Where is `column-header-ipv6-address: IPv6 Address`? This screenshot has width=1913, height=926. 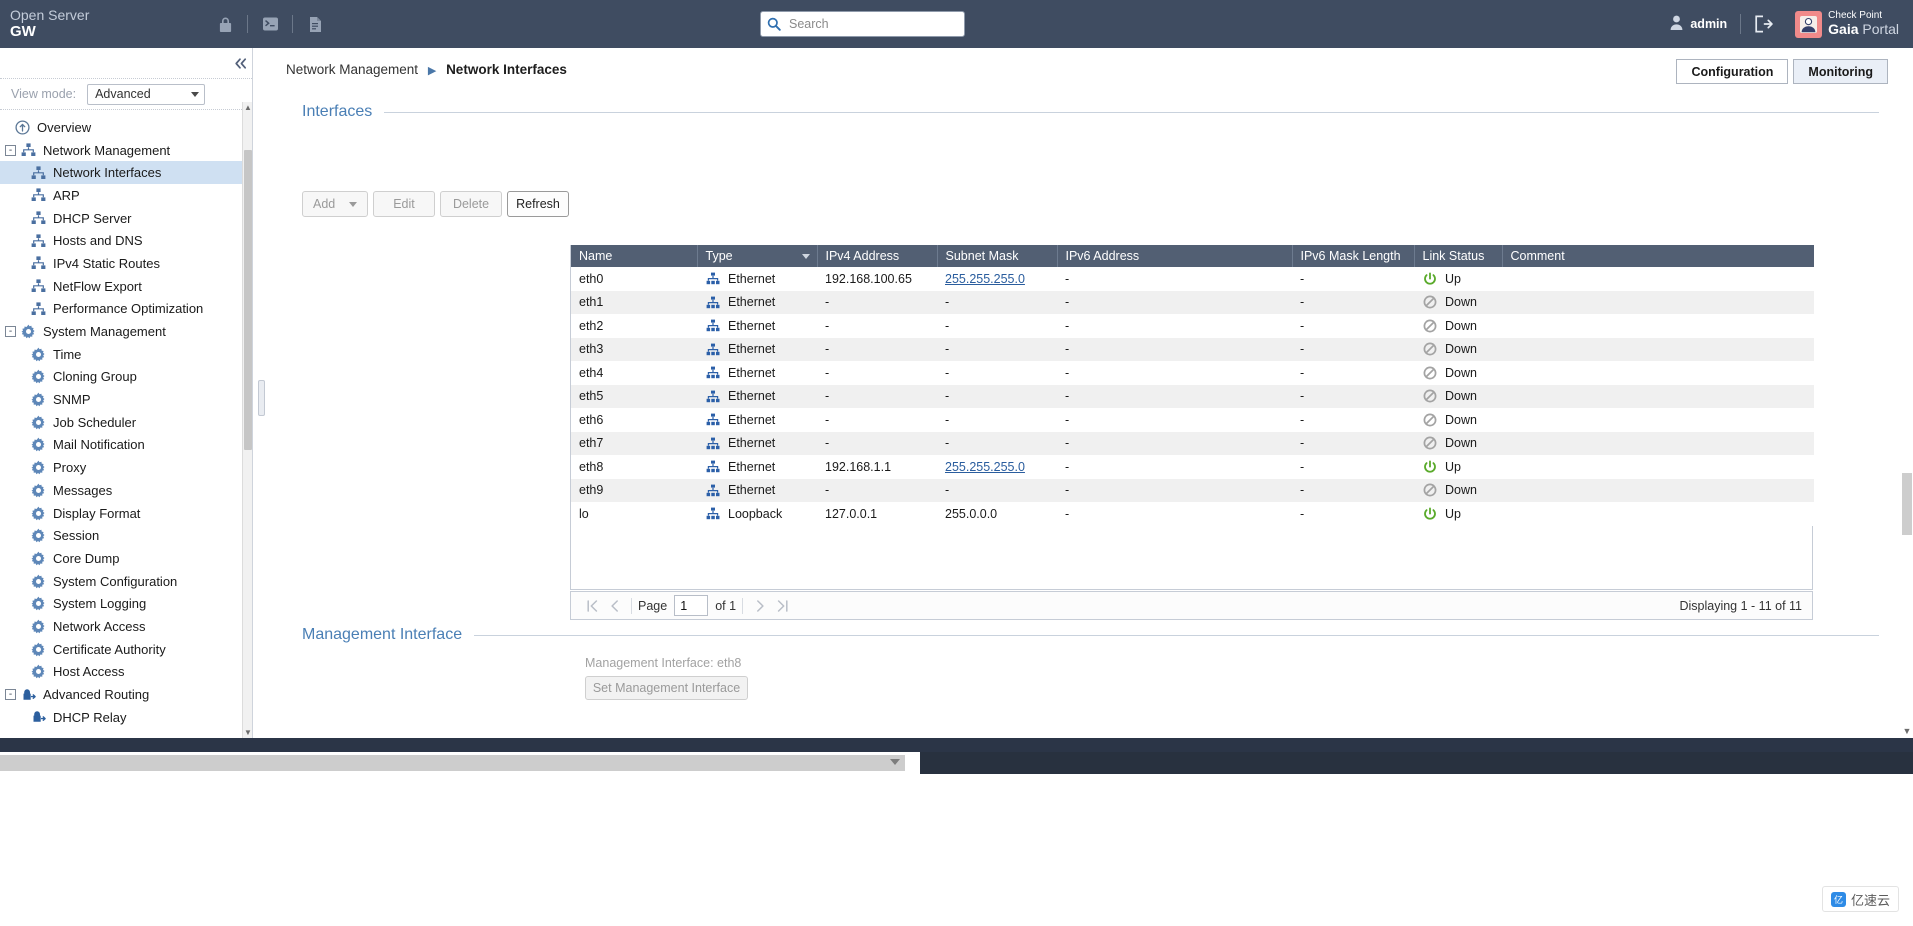 column-header-ipv6-address: IPv6 Address is located at coordinates (1175, 256).